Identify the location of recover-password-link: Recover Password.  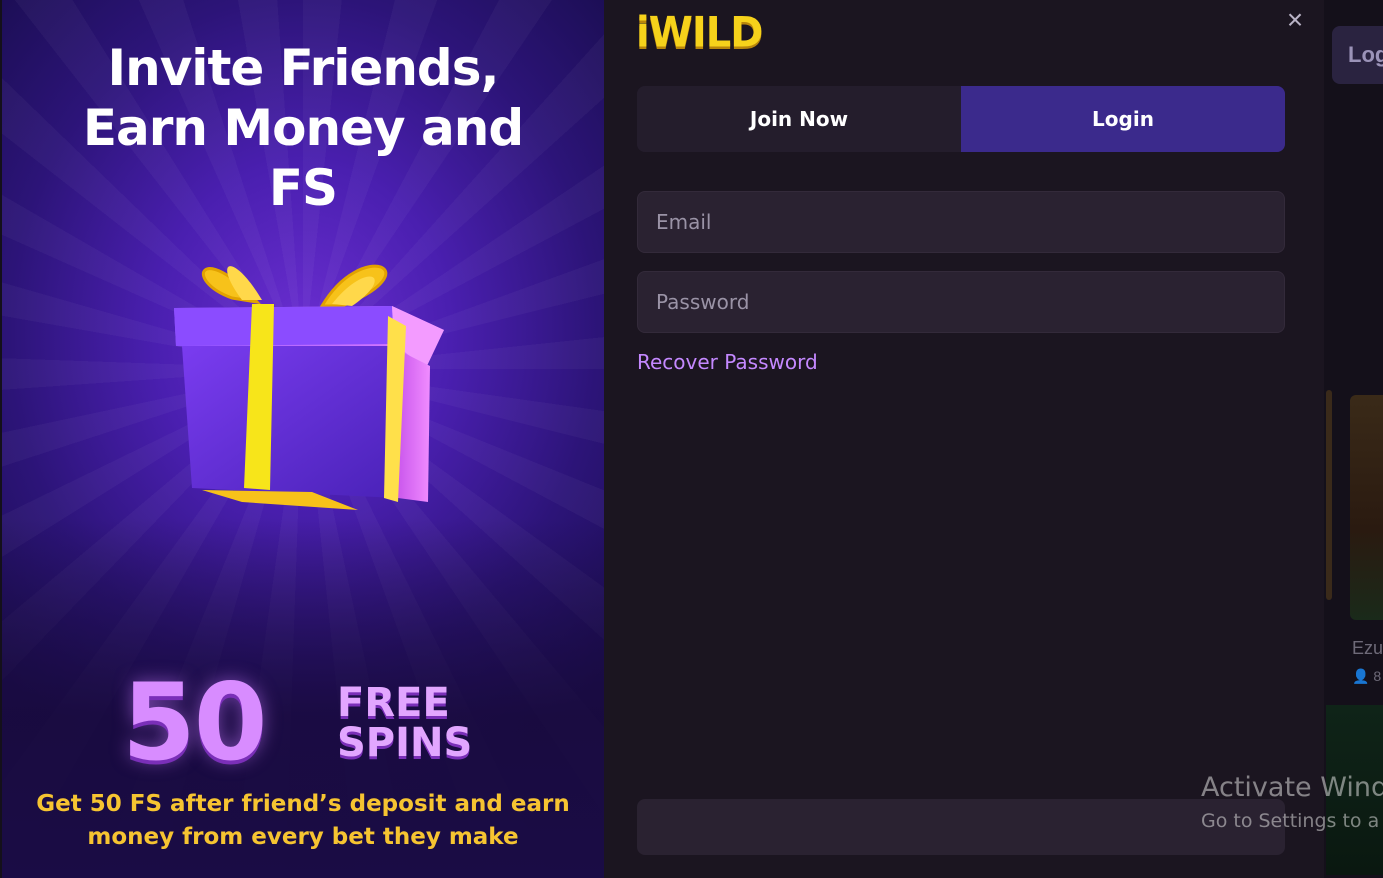
(727, 362).